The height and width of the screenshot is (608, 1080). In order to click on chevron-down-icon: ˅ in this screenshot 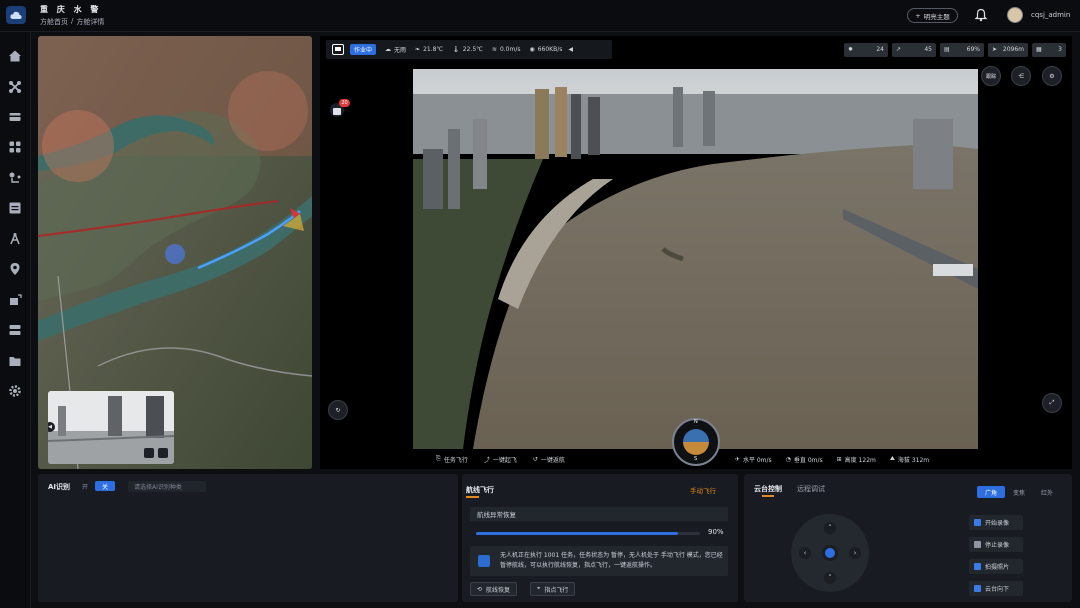, I will do `click(830, 578)`.